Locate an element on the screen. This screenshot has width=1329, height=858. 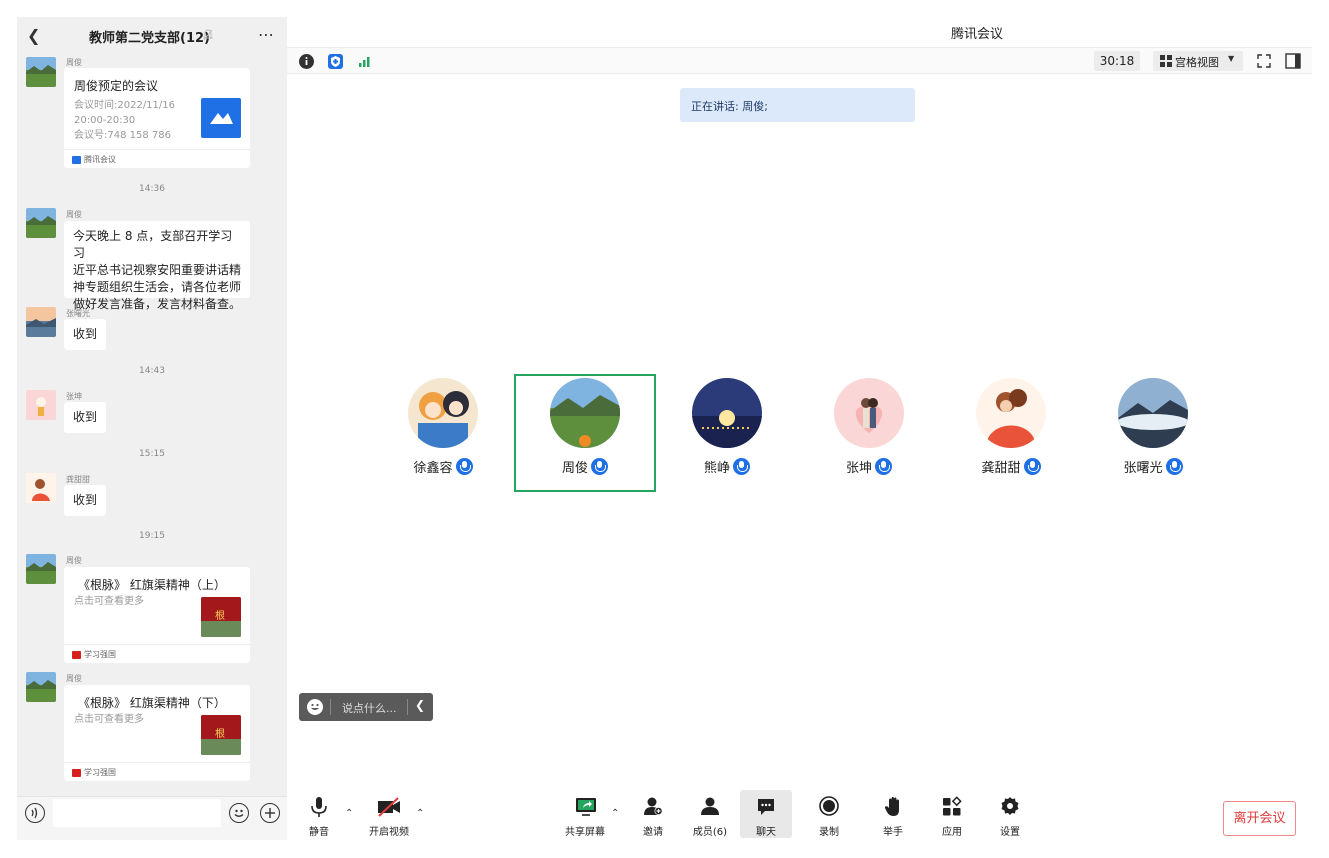
chat-input is located at coordinates (137, 813).